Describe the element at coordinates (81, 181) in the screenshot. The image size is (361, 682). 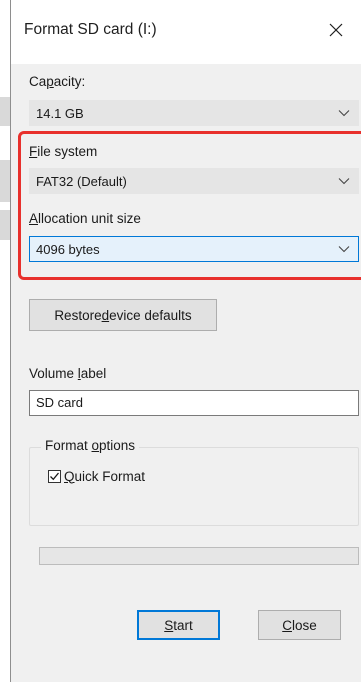
I see `file-system-value: FAT32 (Default)` at that location.